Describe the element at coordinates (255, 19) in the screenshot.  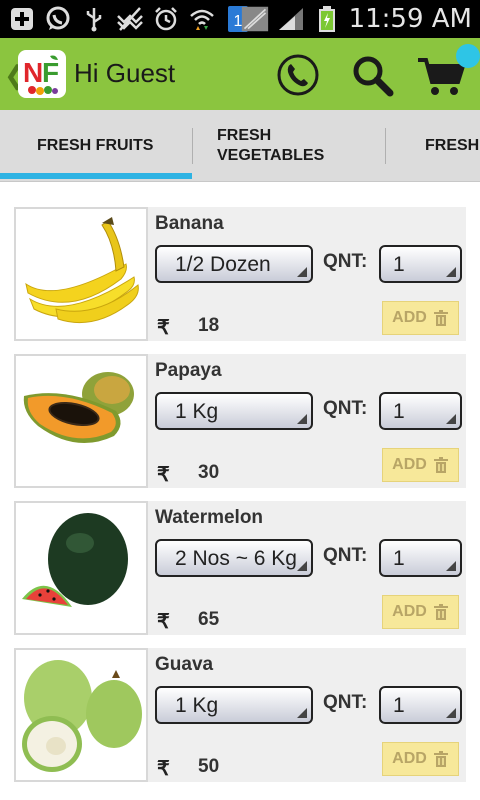
I see `no-signal-icon` at that location.